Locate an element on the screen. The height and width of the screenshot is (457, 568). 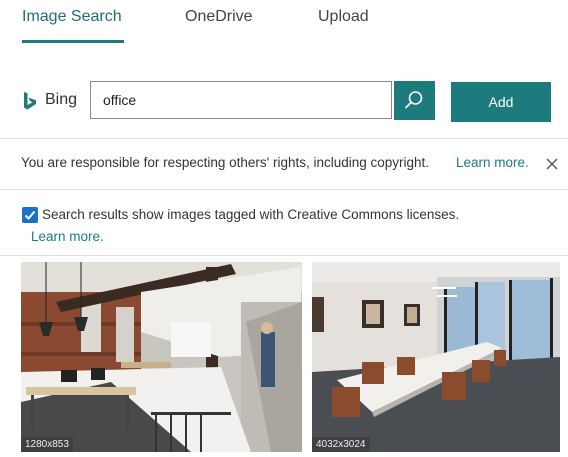
bing-logo: Bing is located at coordinates (58, 102).